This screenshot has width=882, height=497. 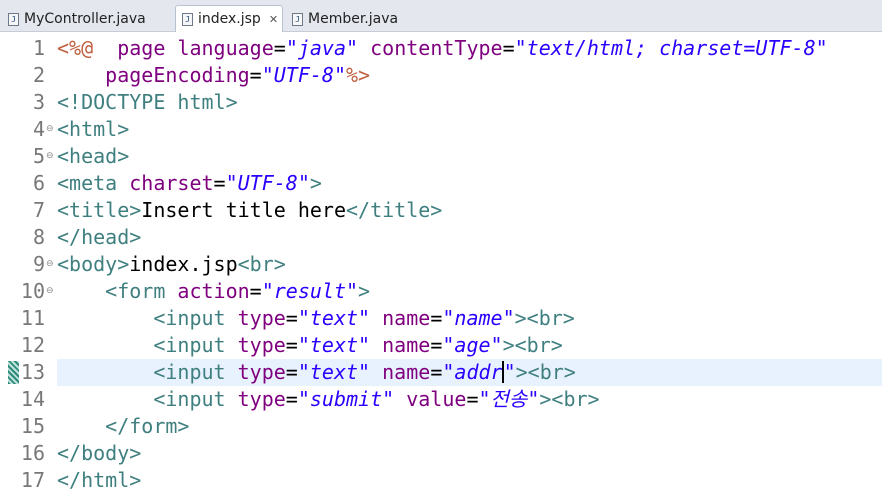 I want to click on line-number: 16, so click(x=32, y=453).